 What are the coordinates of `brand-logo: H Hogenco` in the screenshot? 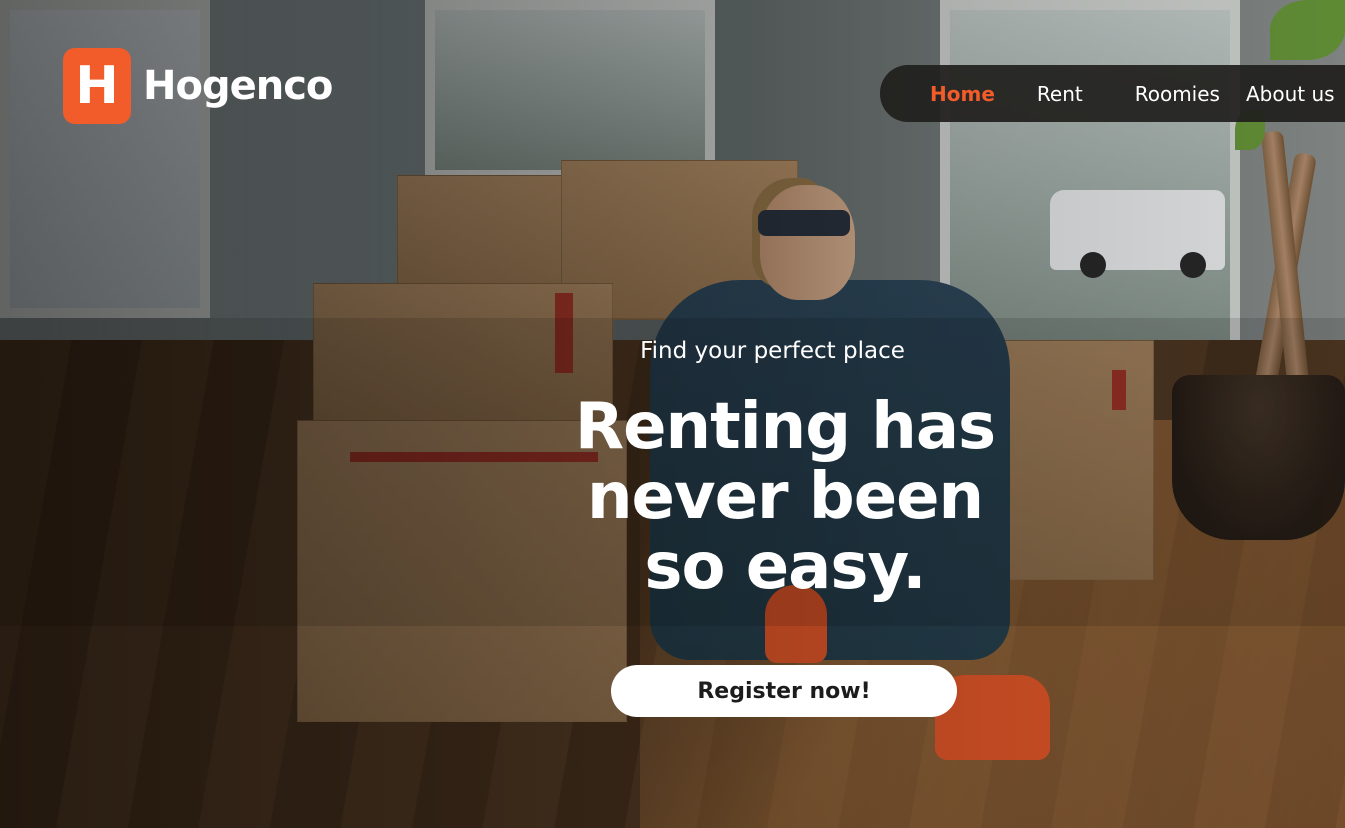 It's located at (198, 86).